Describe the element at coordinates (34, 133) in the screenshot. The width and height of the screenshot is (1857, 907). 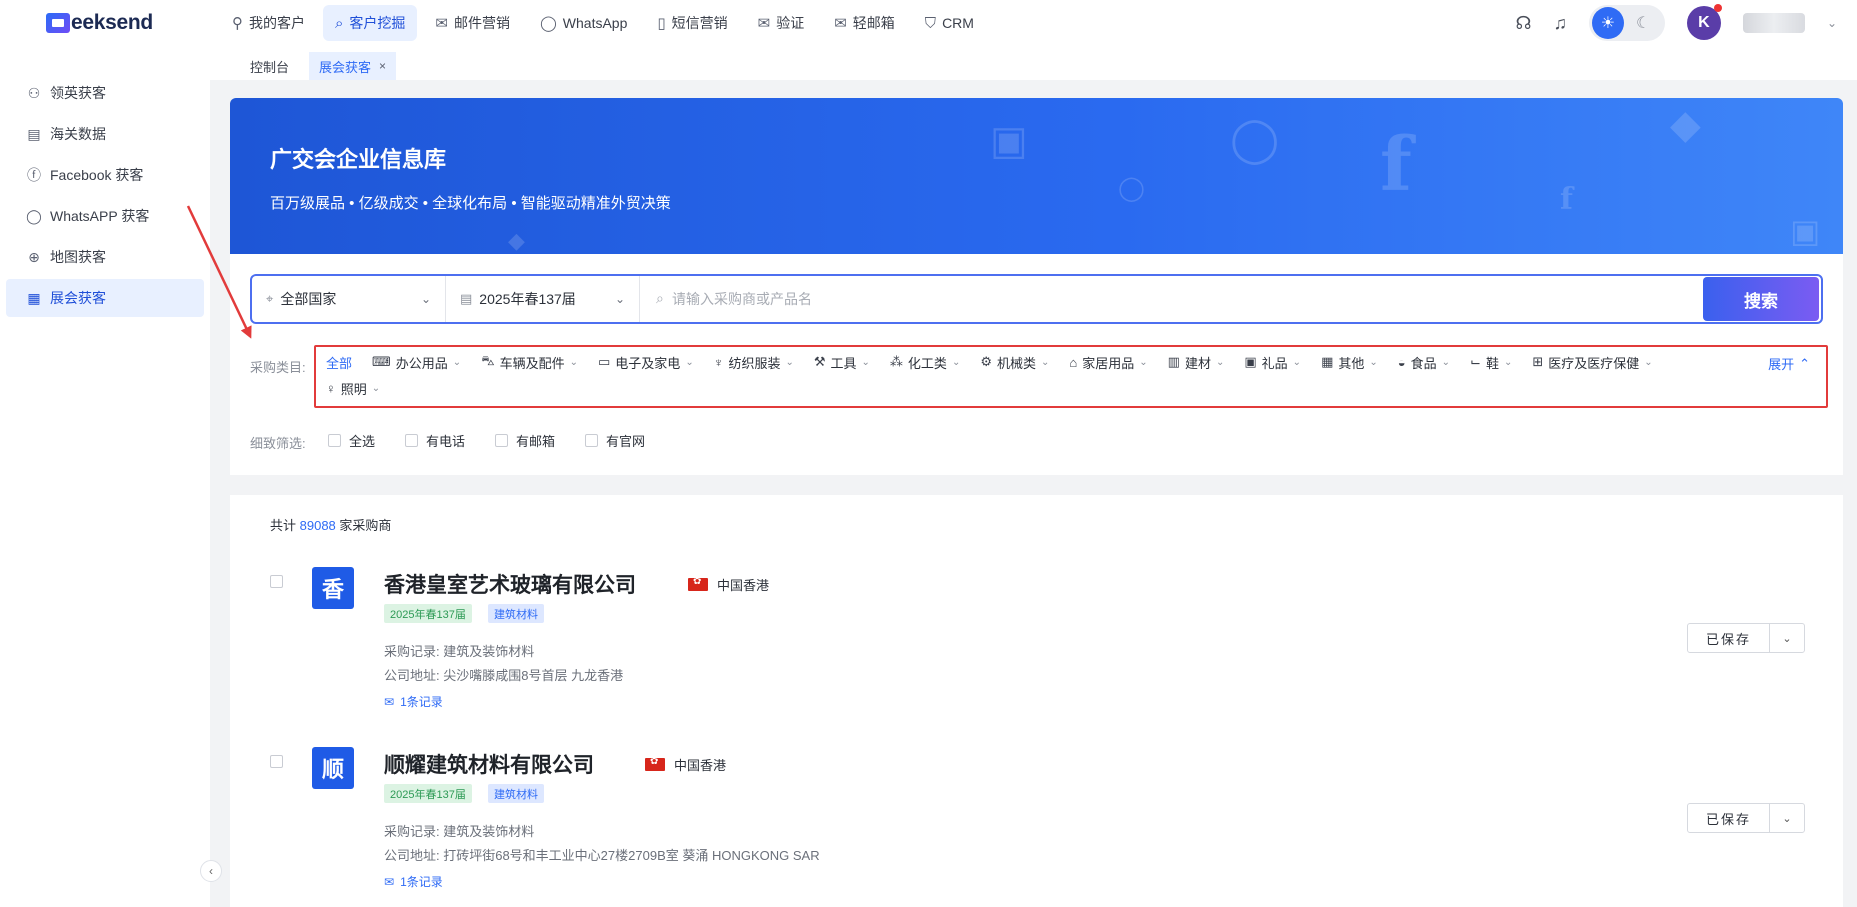
I see `document-icon: ▤` at that location.